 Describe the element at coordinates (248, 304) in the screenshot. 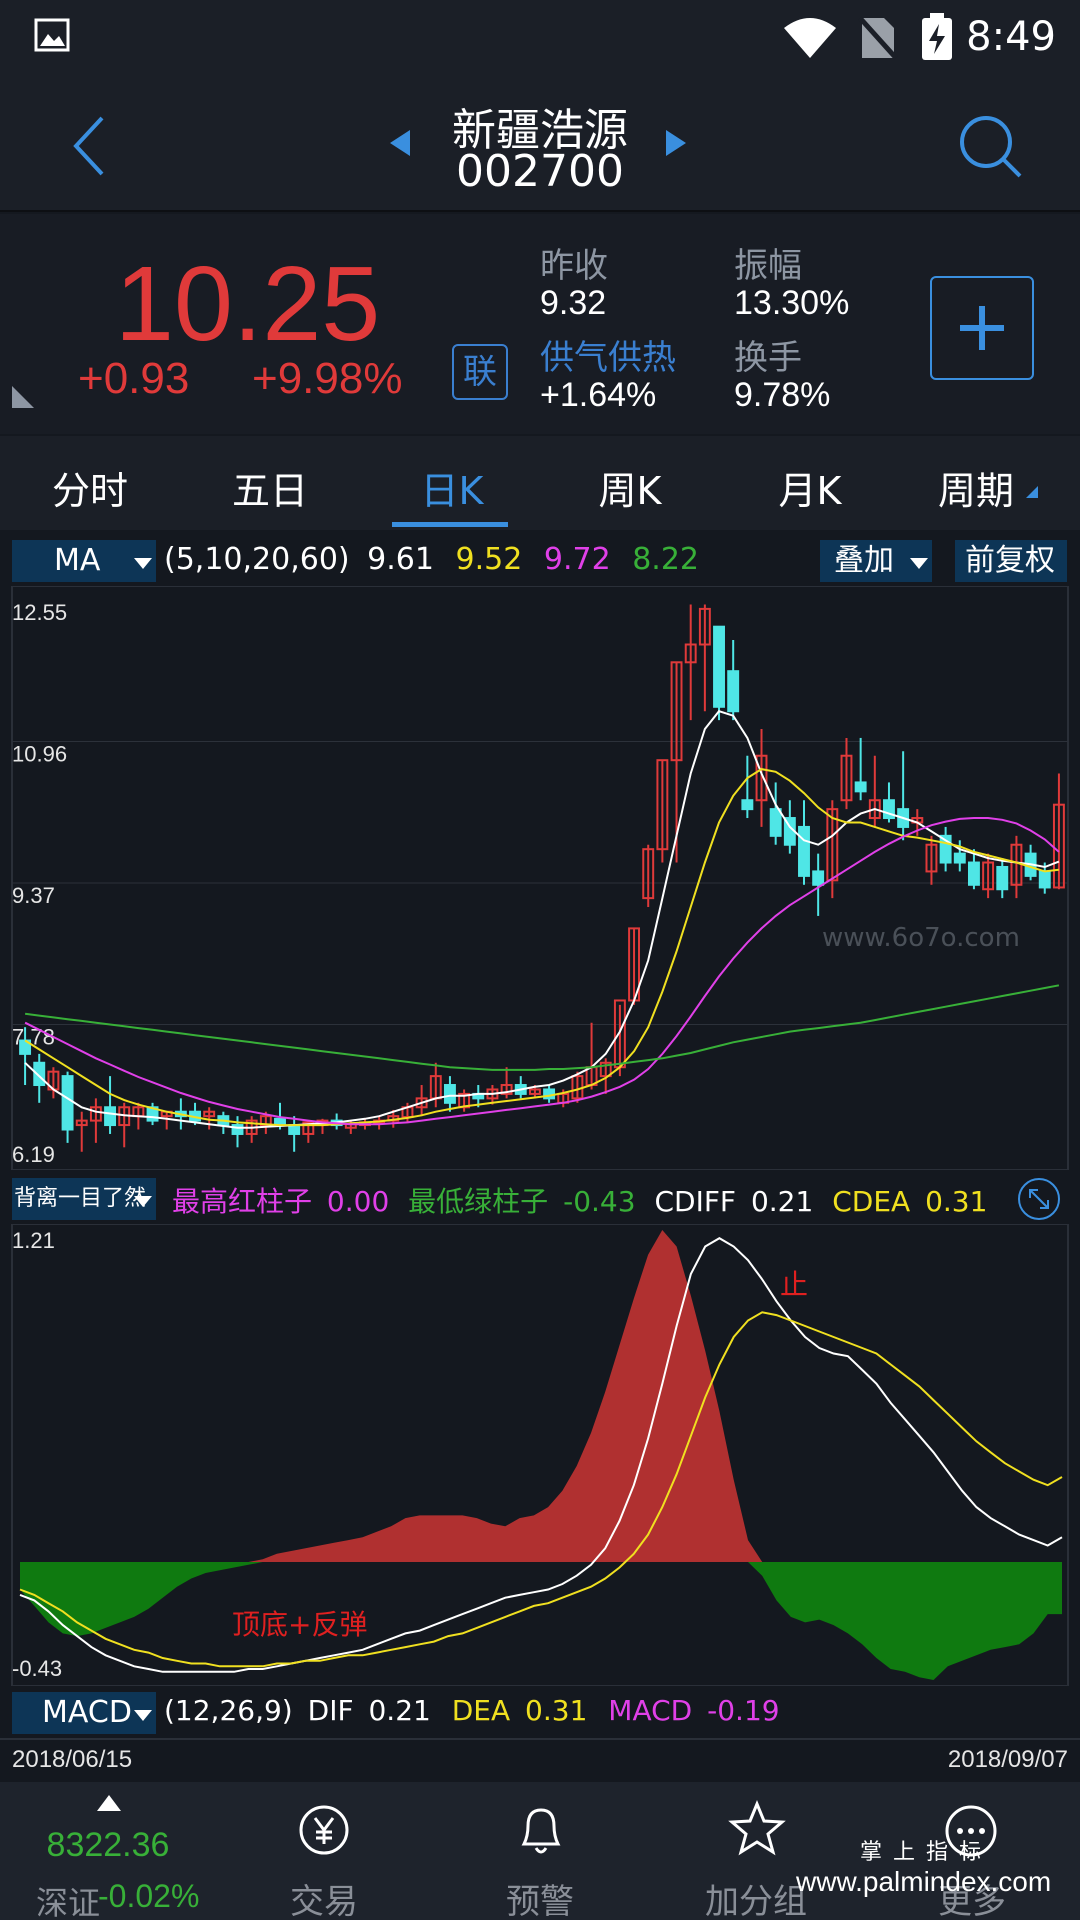

I see `last-price: 10.25` at that location.